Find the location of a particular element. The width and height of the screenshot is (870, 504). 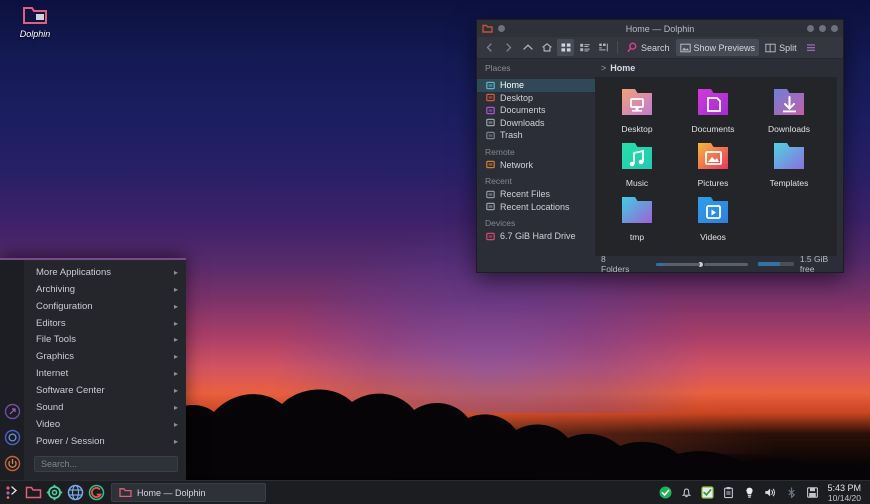

web-browser-icon is located at coordinates (75, 493).